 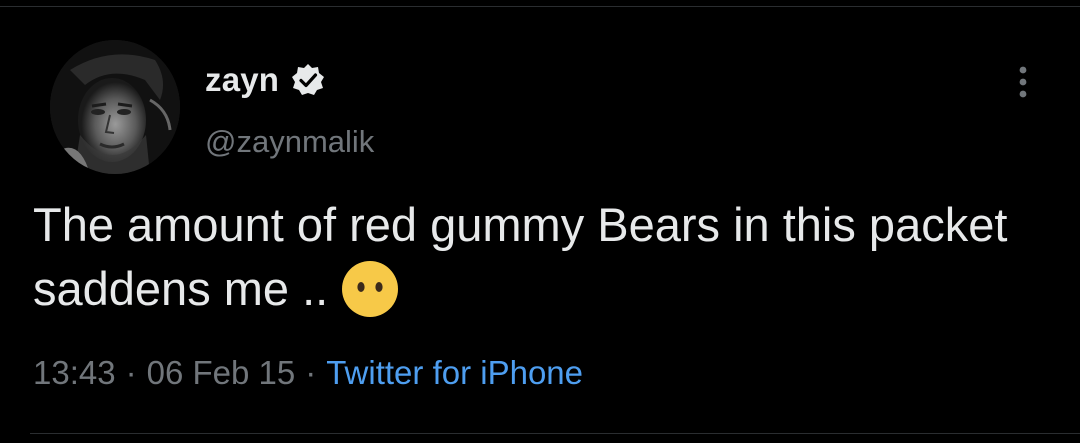 I want to click on verified-badge-icon, so click(x=308, y=80).